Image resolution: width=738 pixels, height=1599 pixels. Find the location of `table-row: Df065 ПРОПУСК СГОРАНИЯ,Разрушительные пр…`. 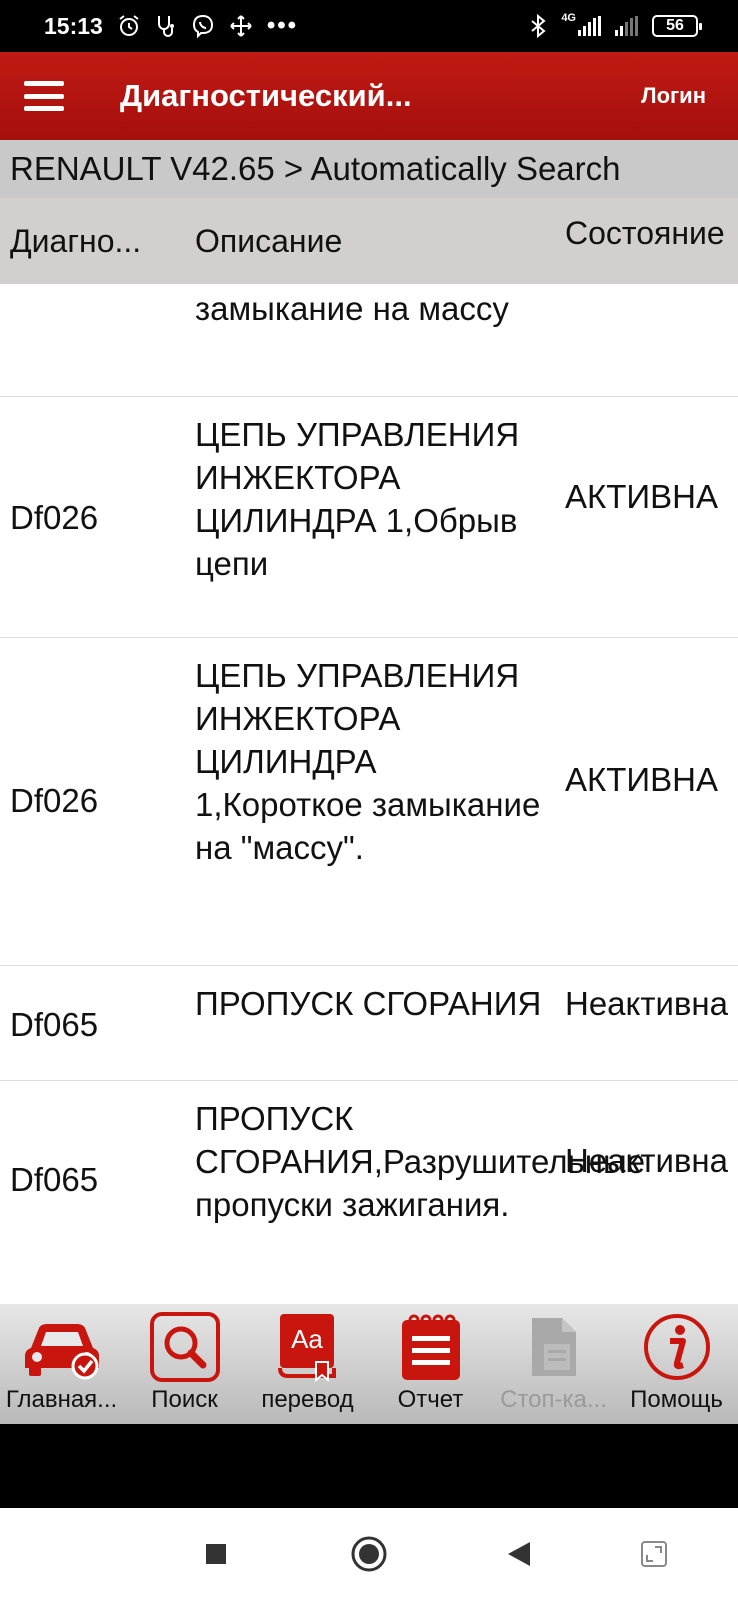

table-row: Df065 ПРОПУСК СГОРАНИЯ,Разрушительные пр… is located at coordinates (369, 1186).